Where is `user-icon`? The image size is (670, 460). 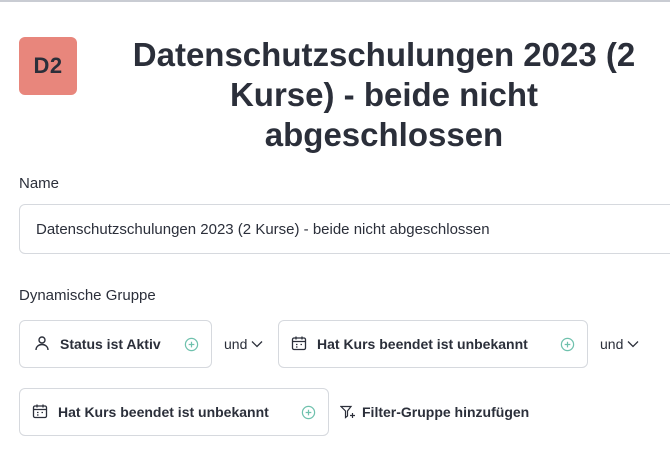
user-icon is located at coordinates (43, 344).